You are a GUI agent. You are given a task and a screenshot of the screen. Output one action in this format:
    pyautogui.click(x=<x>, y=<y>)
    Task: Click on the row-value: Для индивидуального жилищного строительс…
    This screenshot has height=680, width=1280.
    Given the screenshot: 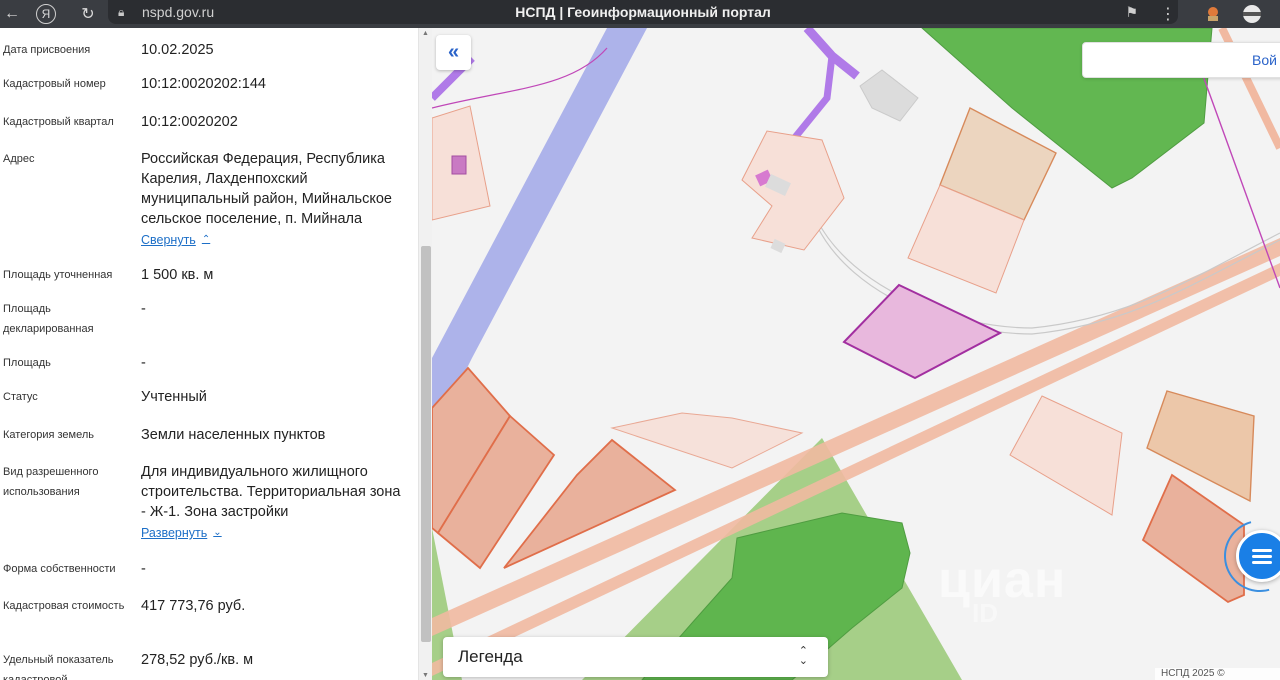 What is the action you would take?
    pyautogui.click(x=275, y=502)
    